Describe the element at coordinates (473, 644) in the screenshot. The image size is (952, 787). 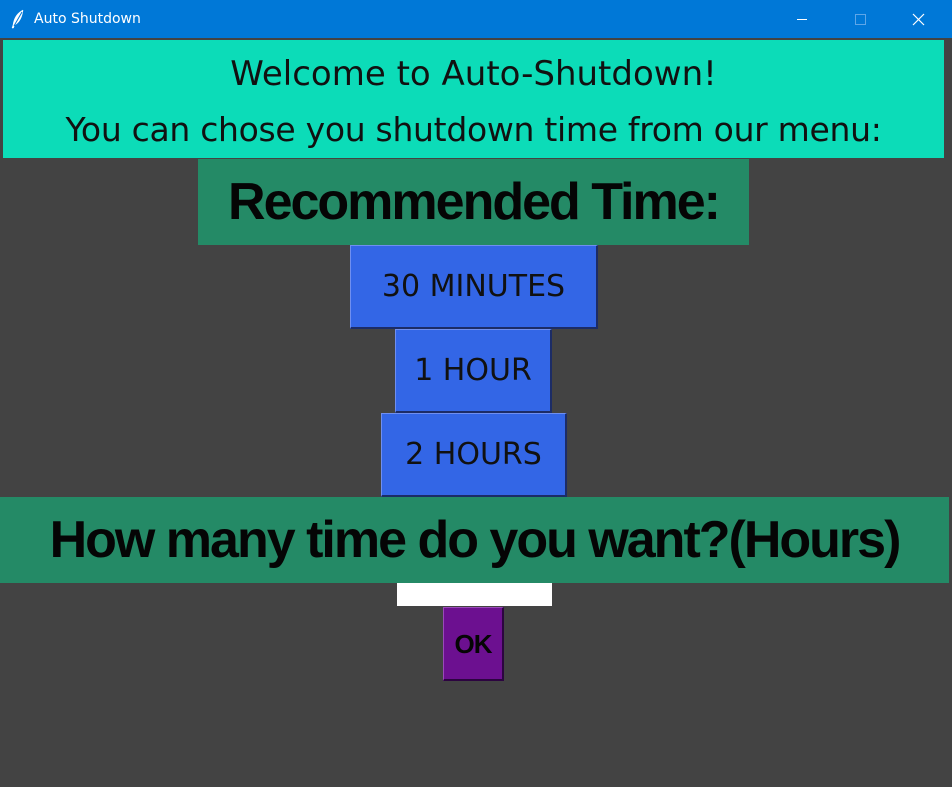
I see `ok-button: OK` at that location.